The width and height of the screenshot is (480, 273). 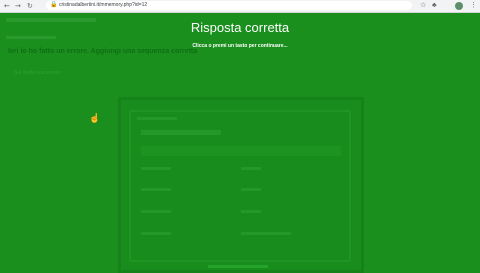 I want to click on mouse-cursor-icon: ☝, so click(x=95, y=118).